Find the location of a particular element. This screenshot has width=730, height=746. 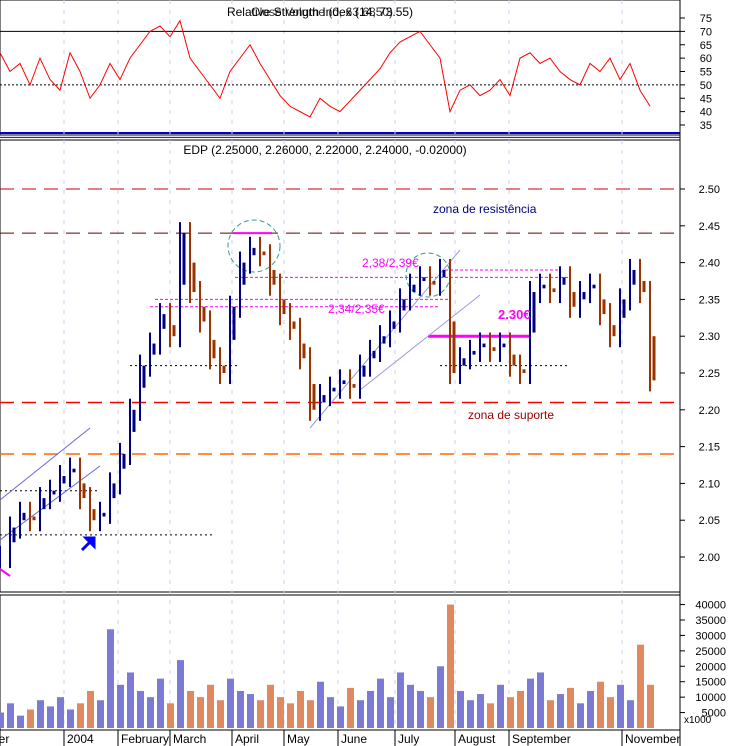

month-label-august: August is located at coordinates (477, 739).